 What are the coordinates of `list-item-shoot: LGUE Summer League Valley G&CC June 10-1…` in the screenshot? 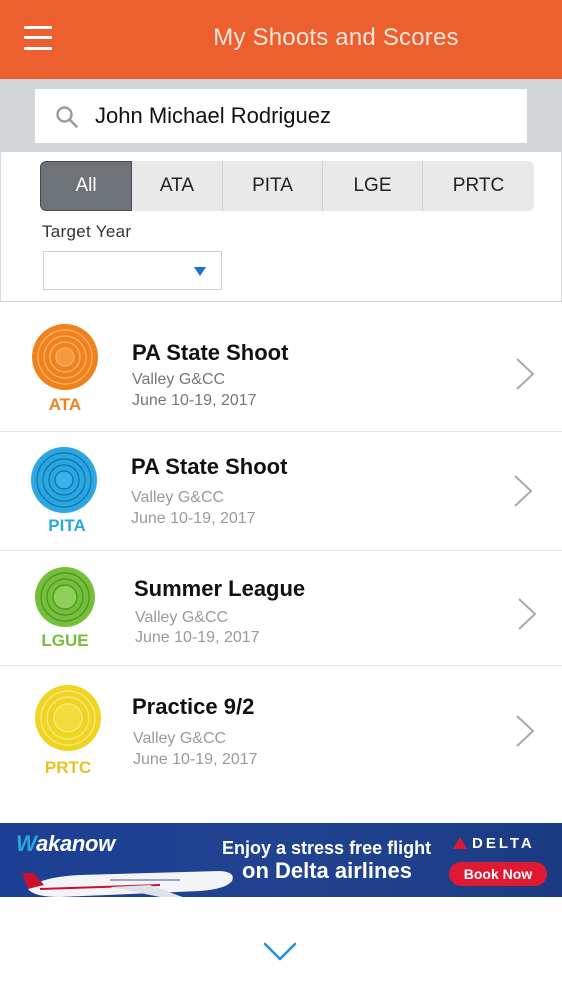 It's located at (281, 608).